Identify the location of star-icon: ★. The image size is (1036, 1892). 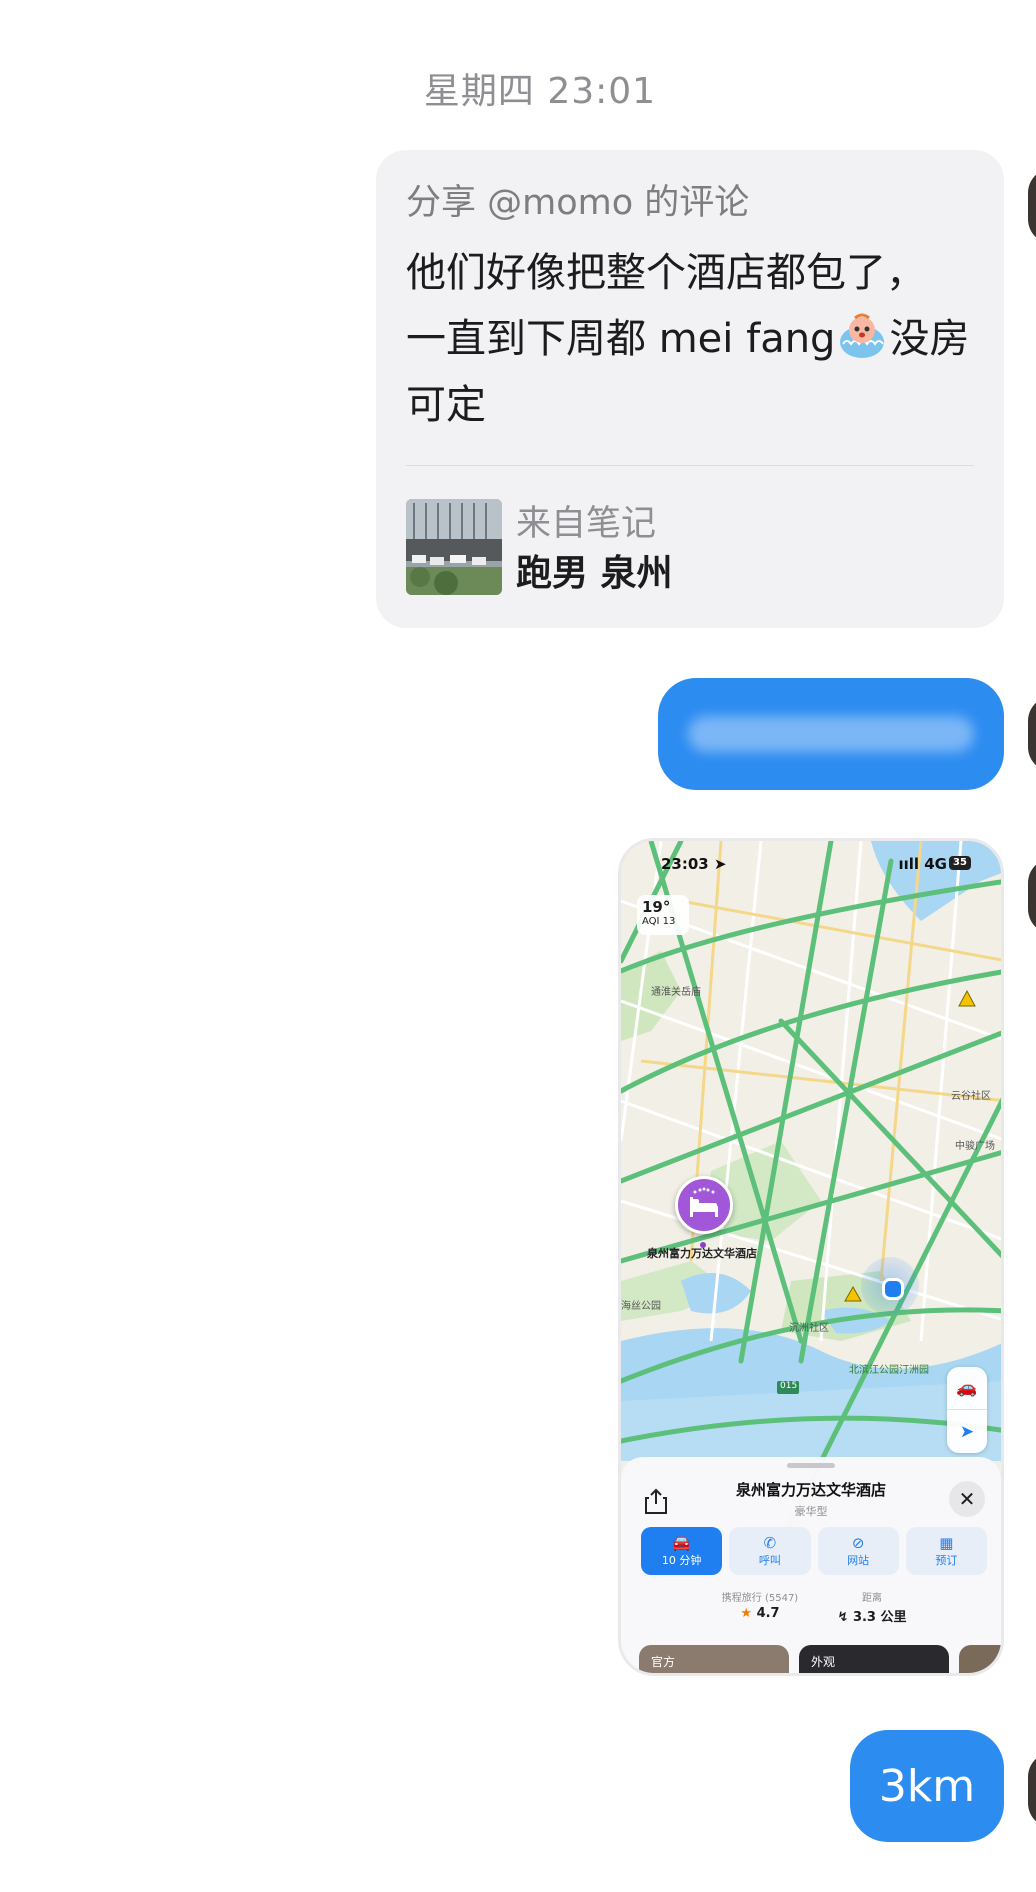
(746, 1613).